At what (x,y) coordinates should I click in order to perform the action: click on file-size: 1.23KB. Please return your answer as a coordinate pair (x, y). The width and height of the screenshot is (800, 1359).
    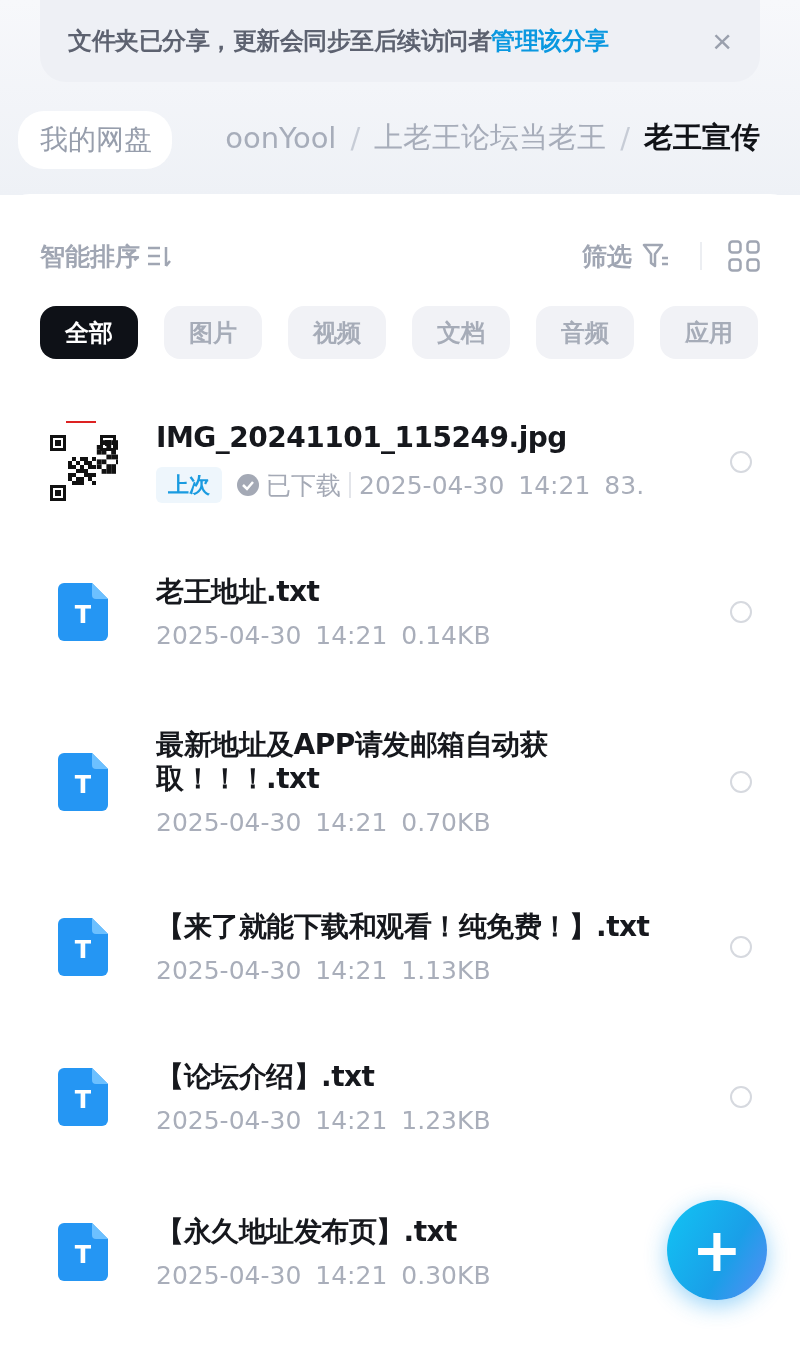
    Looking at the image, I should click on (446, 1120).